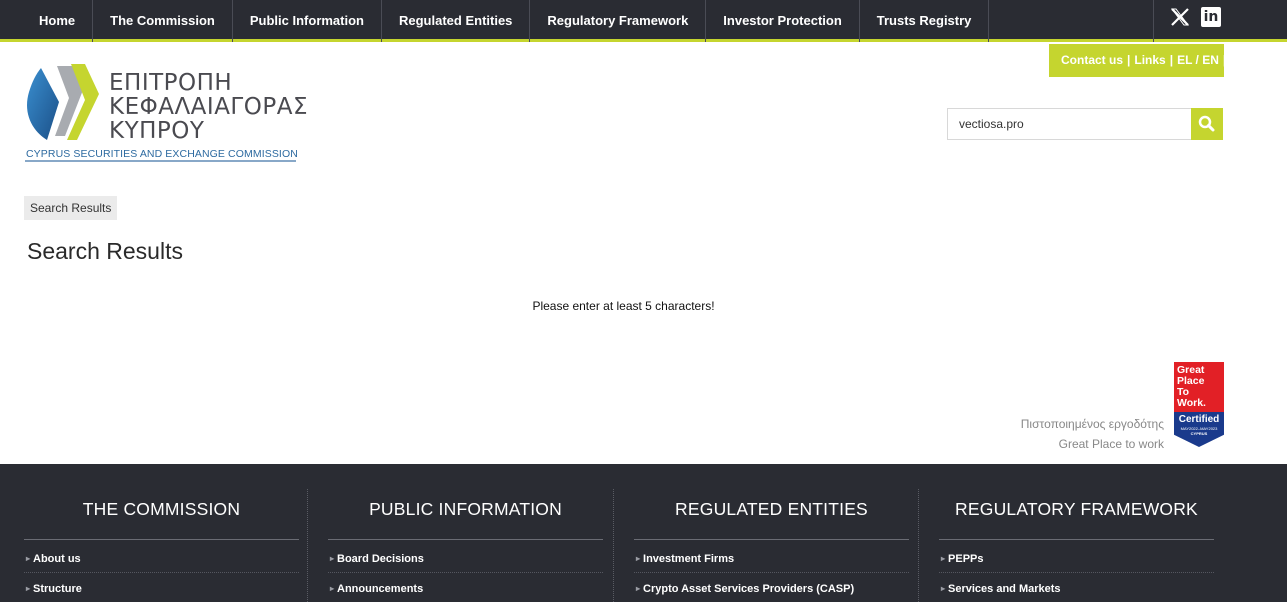 This screenshot has width=1287, height=602. Describe the element at coordinates (749, 589) in the screenshot. I see `footer-link-label: Crypto Asset Services Providers (CASP)` at that location.